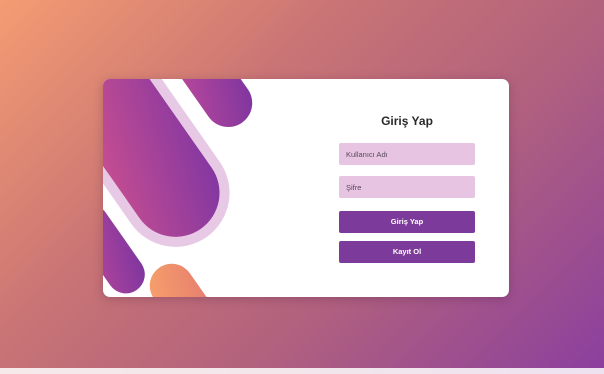  I want to click on login-title: Giriş Yap, so click(407, 121).